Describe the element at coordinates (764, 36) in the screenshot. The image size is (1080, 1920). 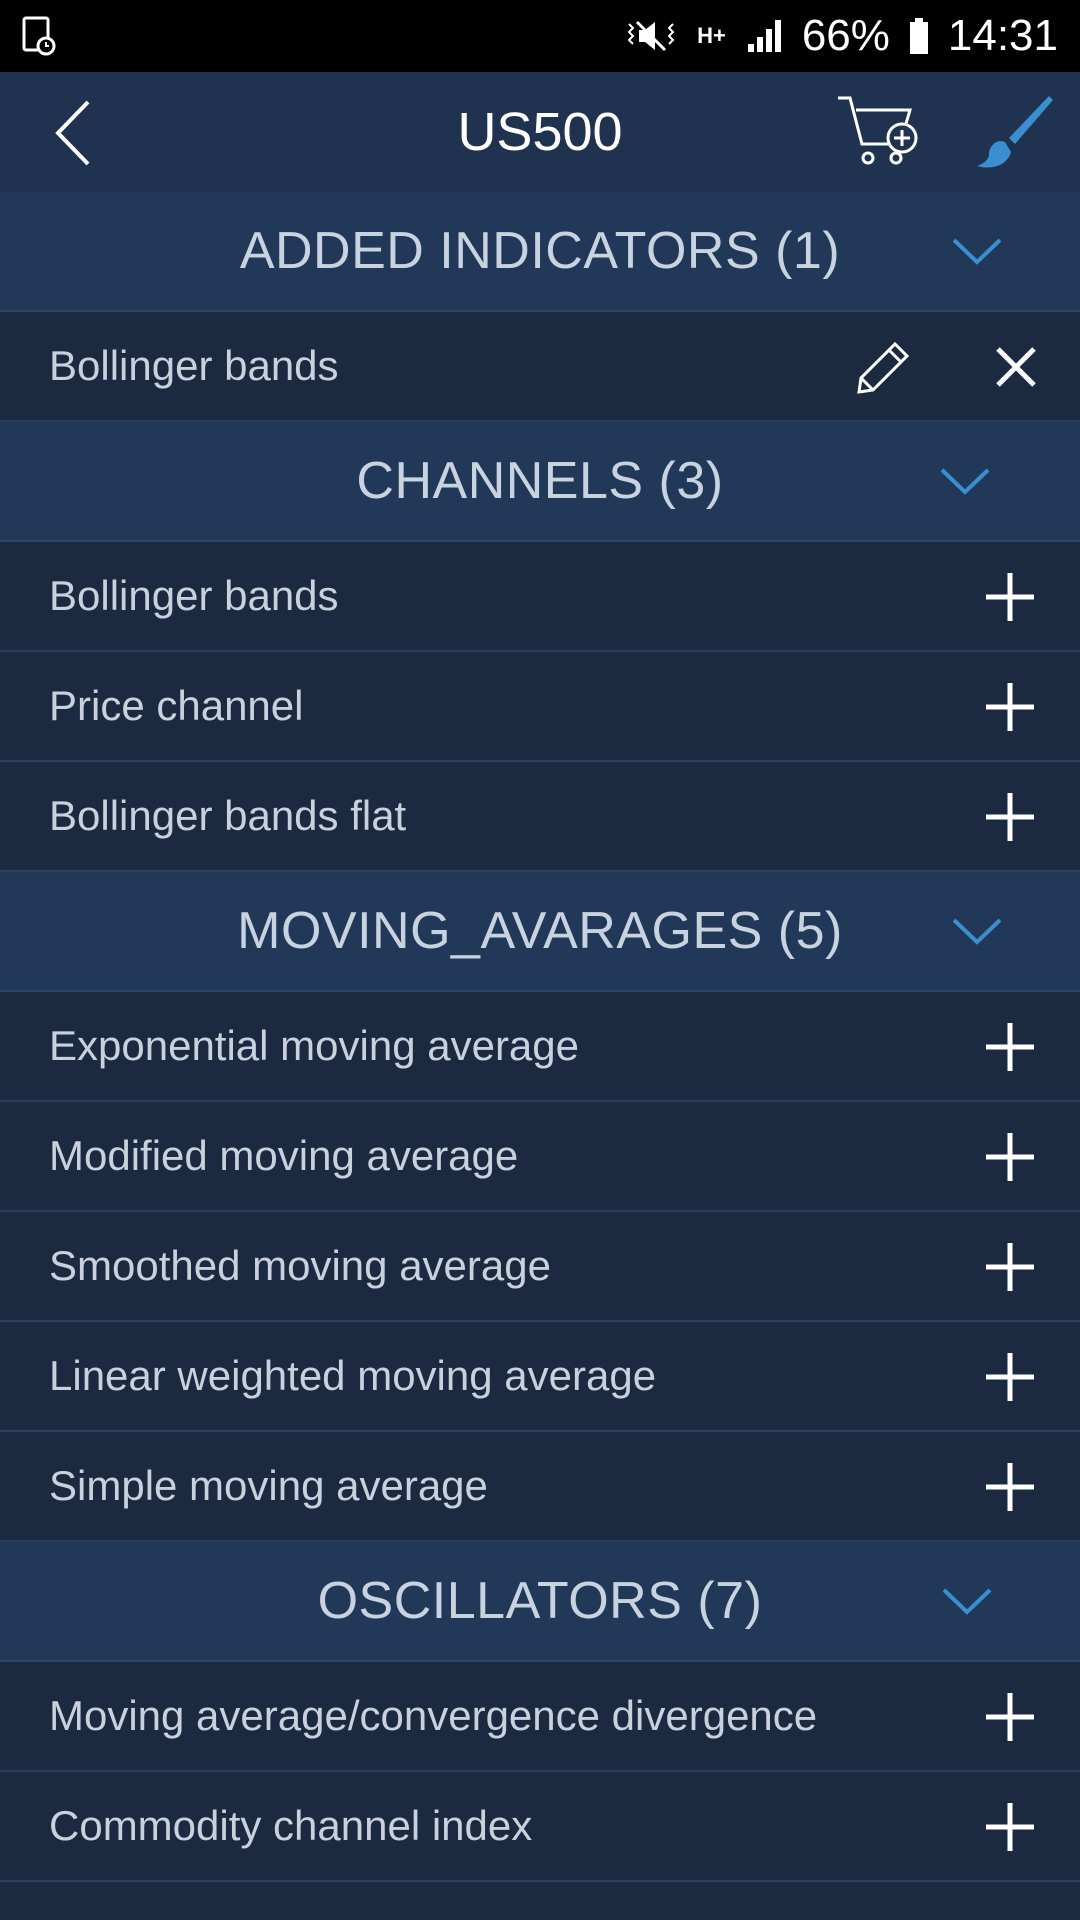
I see `signal-icon` at that location.